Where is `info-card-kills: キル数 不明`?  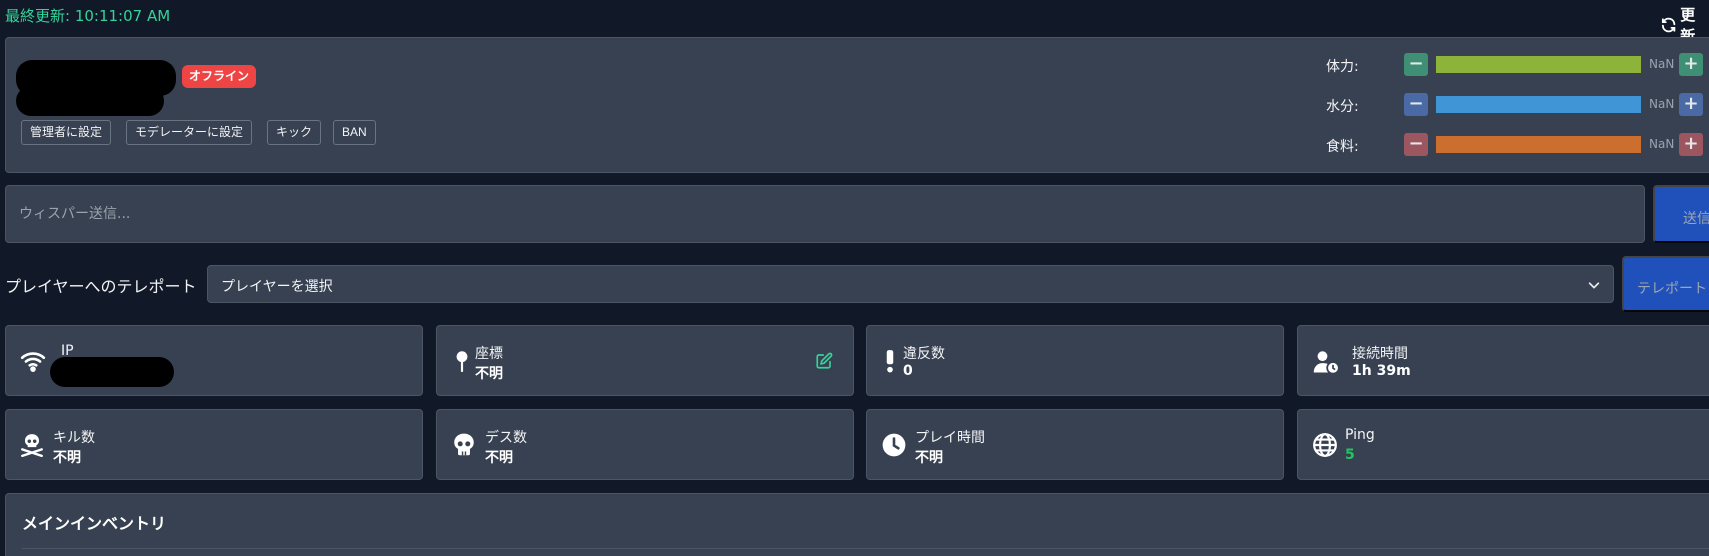 info-card-kills: キル数 不明 is located at coordinates (214, 444).